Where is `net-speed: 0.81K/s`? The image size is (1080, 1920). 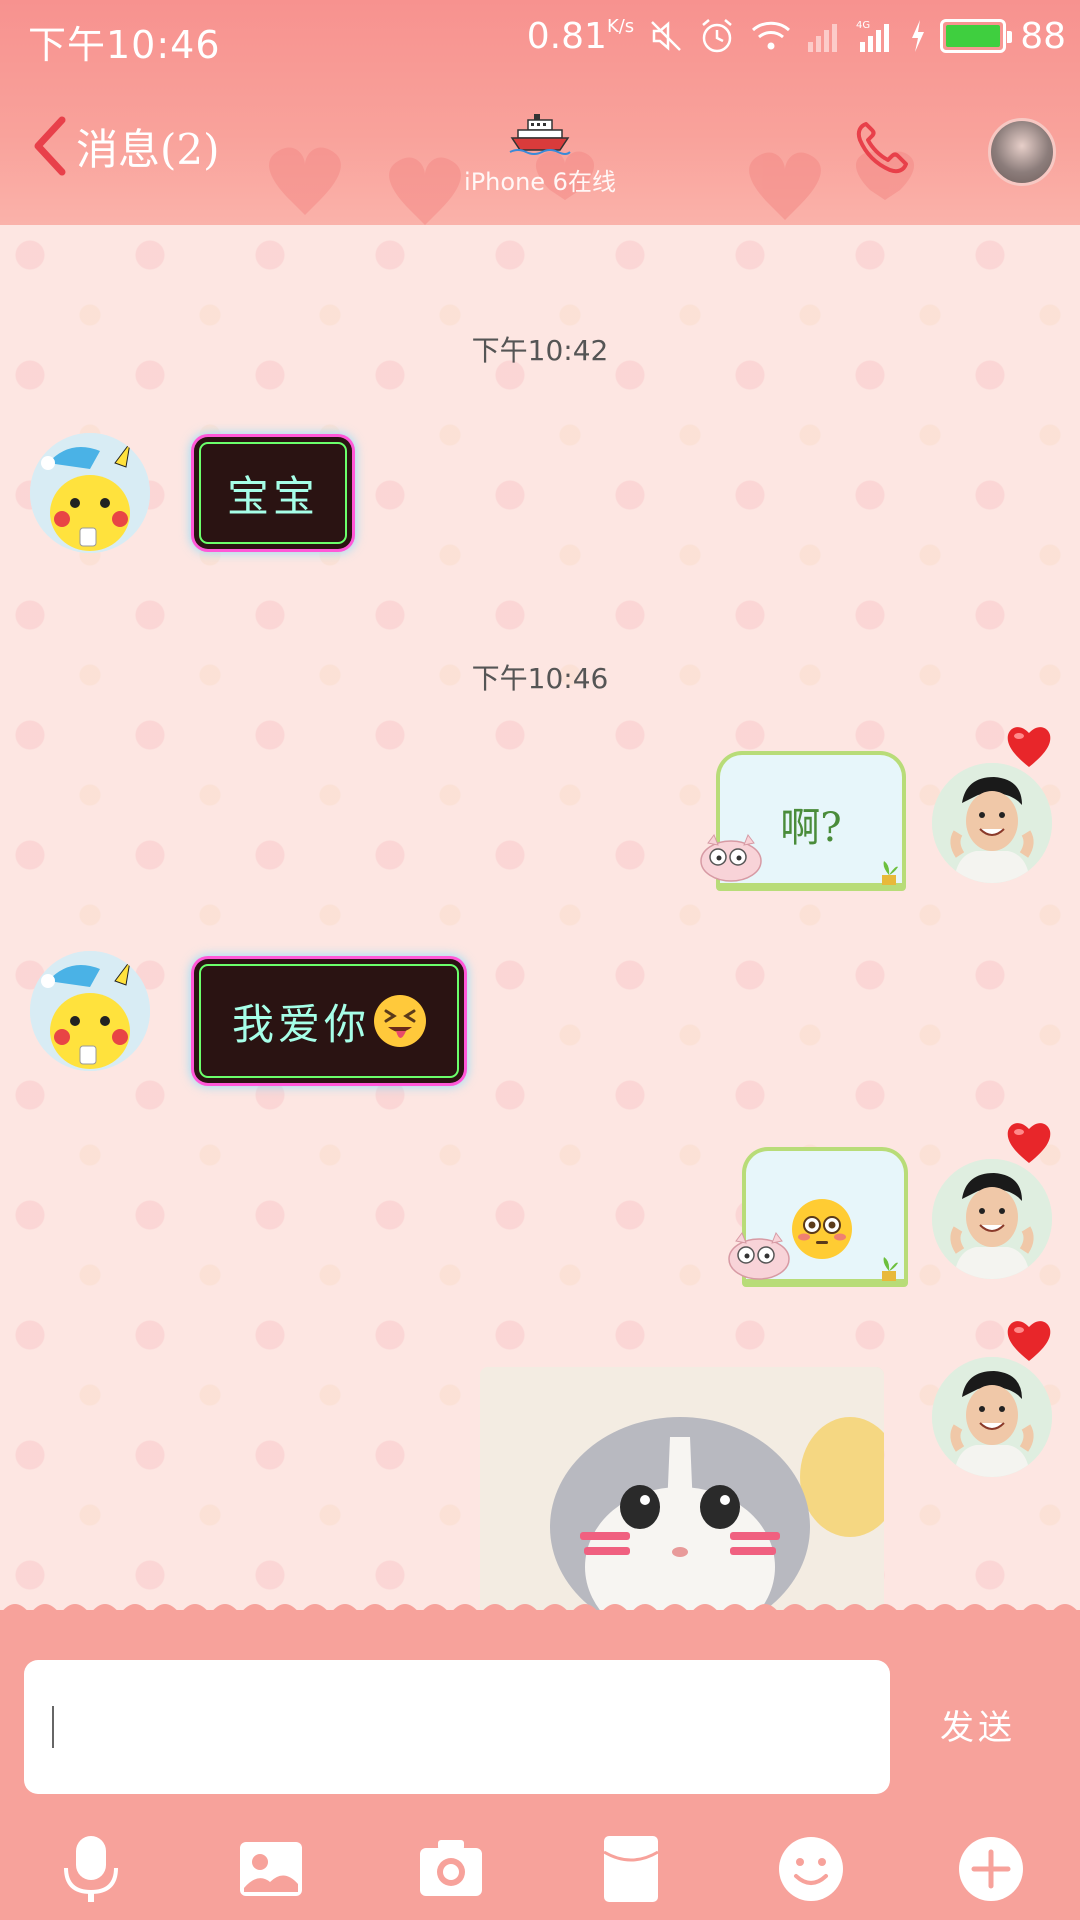
net-speed: 0.81K/s is located at coordinates (580, 36).